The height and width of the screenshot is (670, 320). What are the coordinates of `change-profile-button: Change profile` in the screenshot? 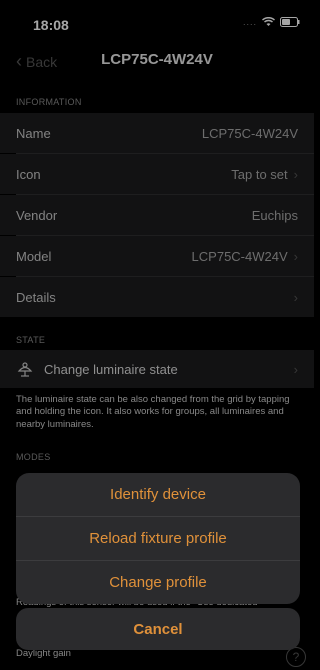 It's located at (158, 582).